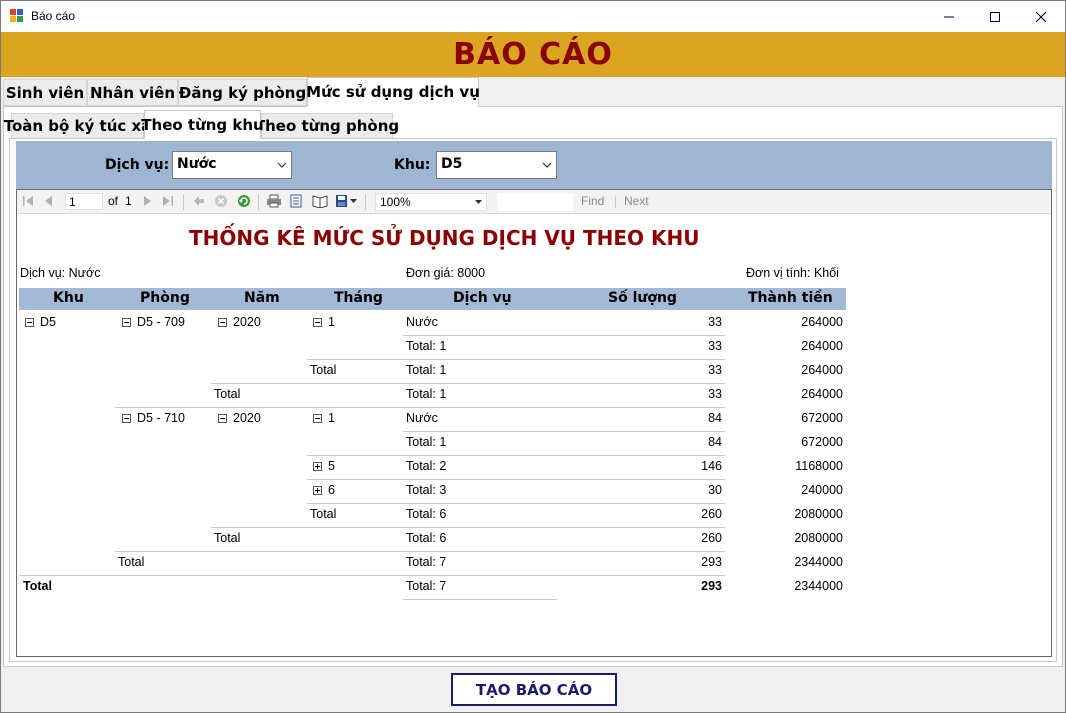 The width and height of the screenshot is (1066, 713). What do you see at coordinates (822, 490) in the screenshot?
I see `table-cell: 240000` at bounding box center [822, 490].